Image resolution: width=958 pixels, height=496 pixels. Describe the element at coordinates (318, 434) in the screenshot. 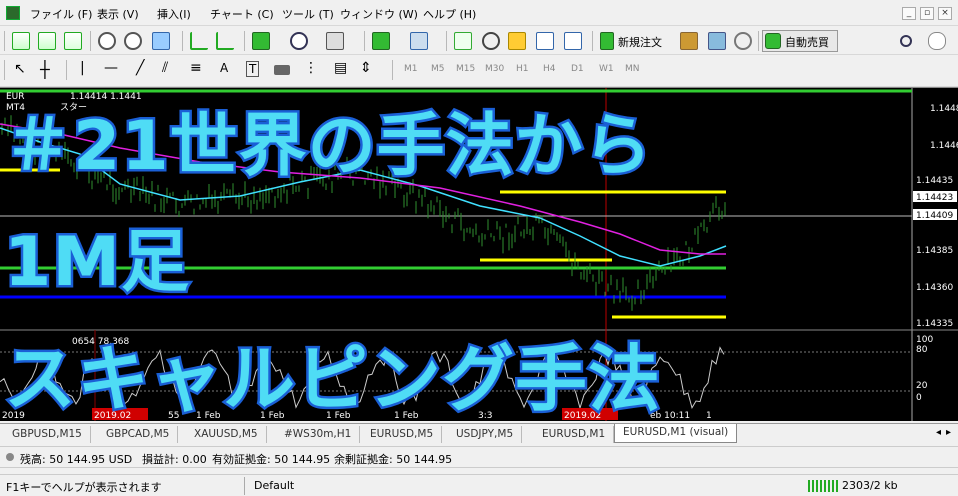

I see `tab-ws30m-h1: #WS30m,H1` at that location.